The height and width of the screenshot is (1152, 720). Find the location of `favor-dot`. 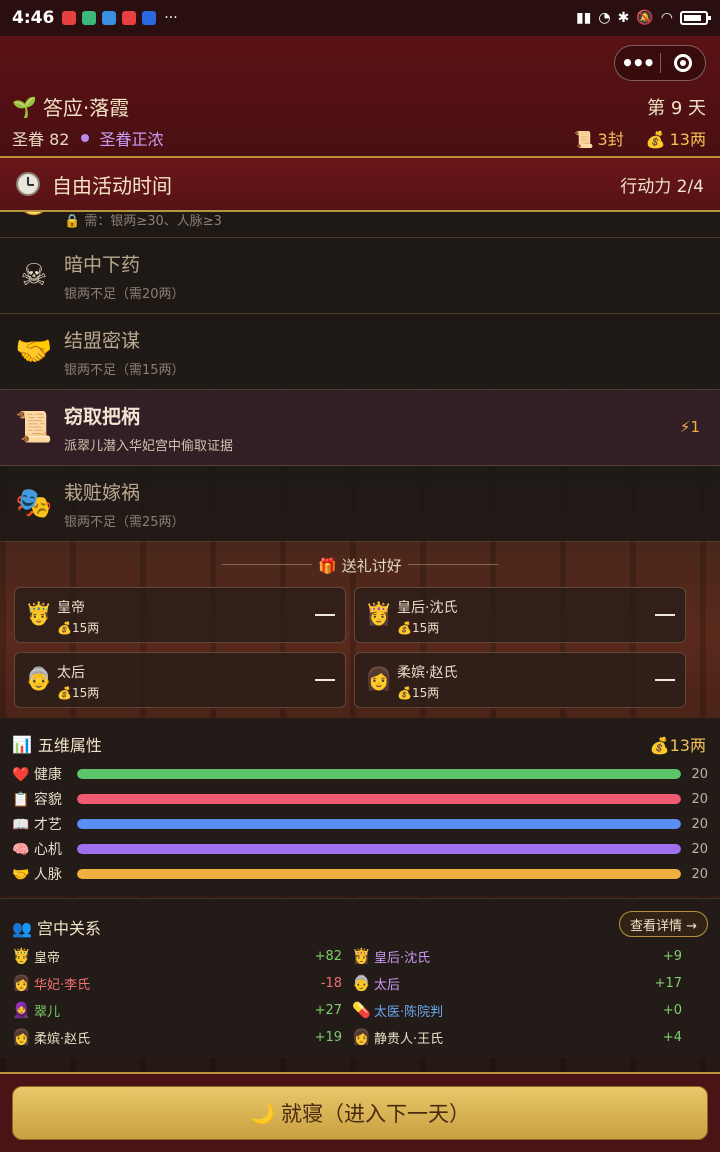

favor-dot is located at coordinates (85, 138).